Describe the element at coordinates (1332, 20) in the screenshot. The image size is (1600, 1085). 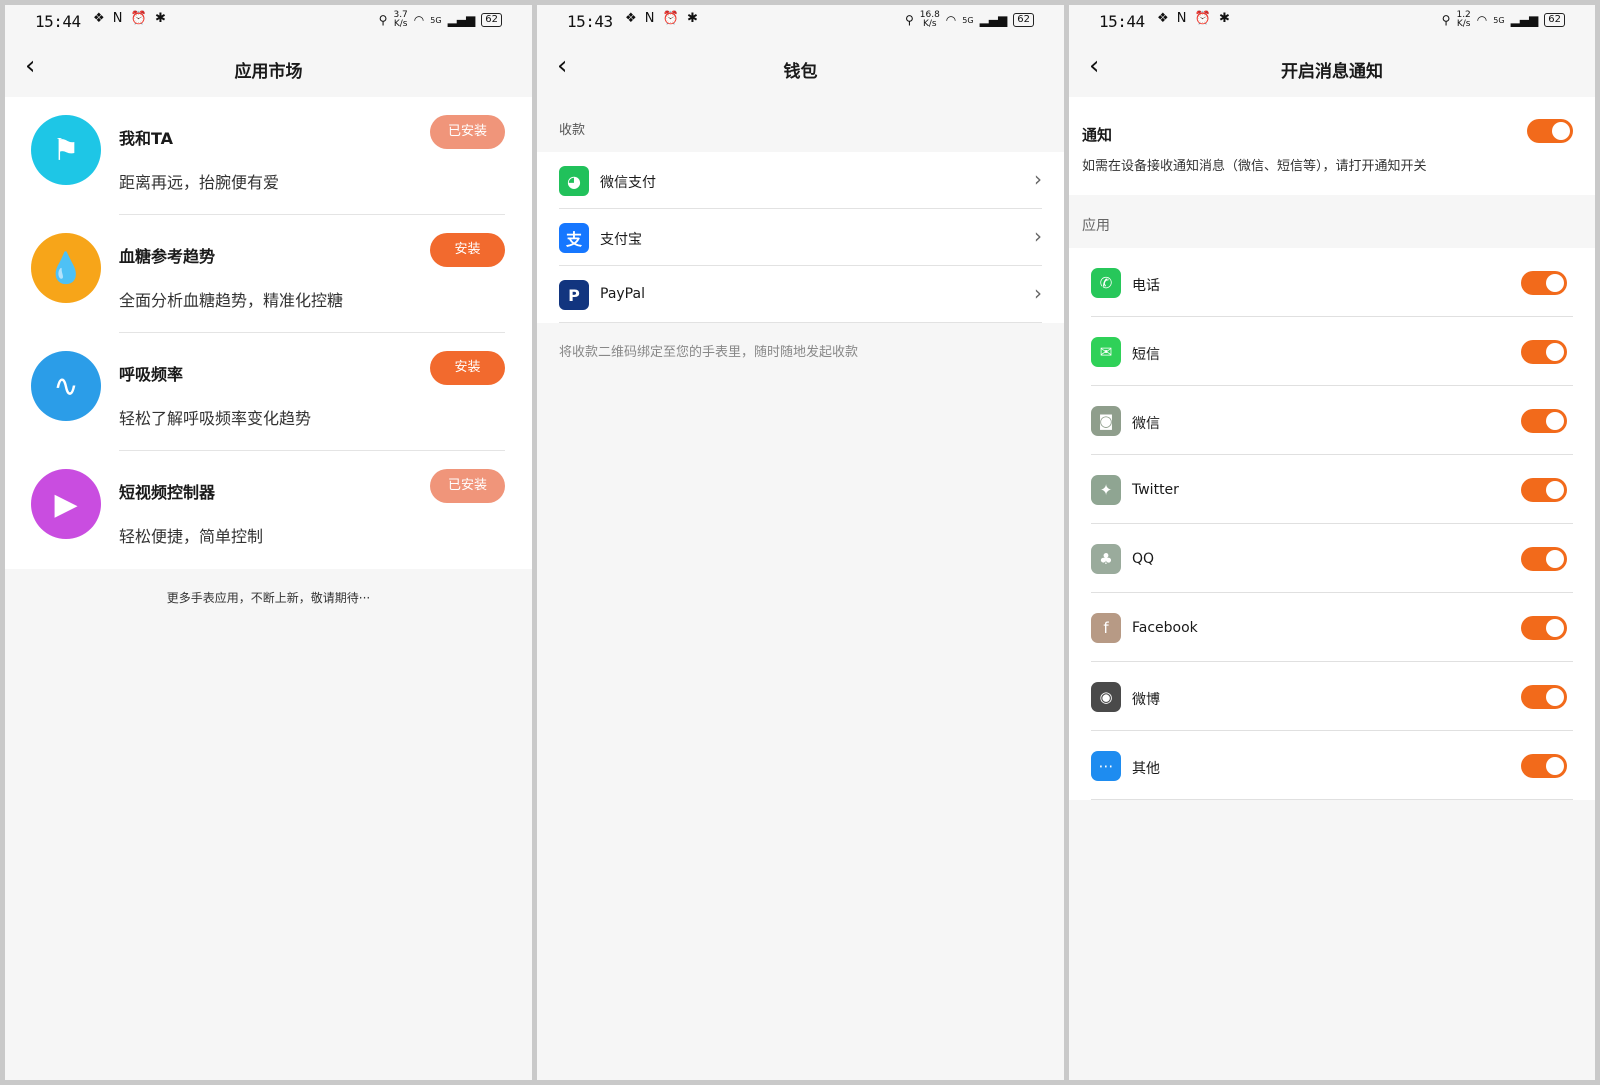
I see `status-bar: 15:44 ❖ N ⏰ ✱ ⚲ 1.2 K/s ◠ 5G ▂▄▆ 62` at that location.